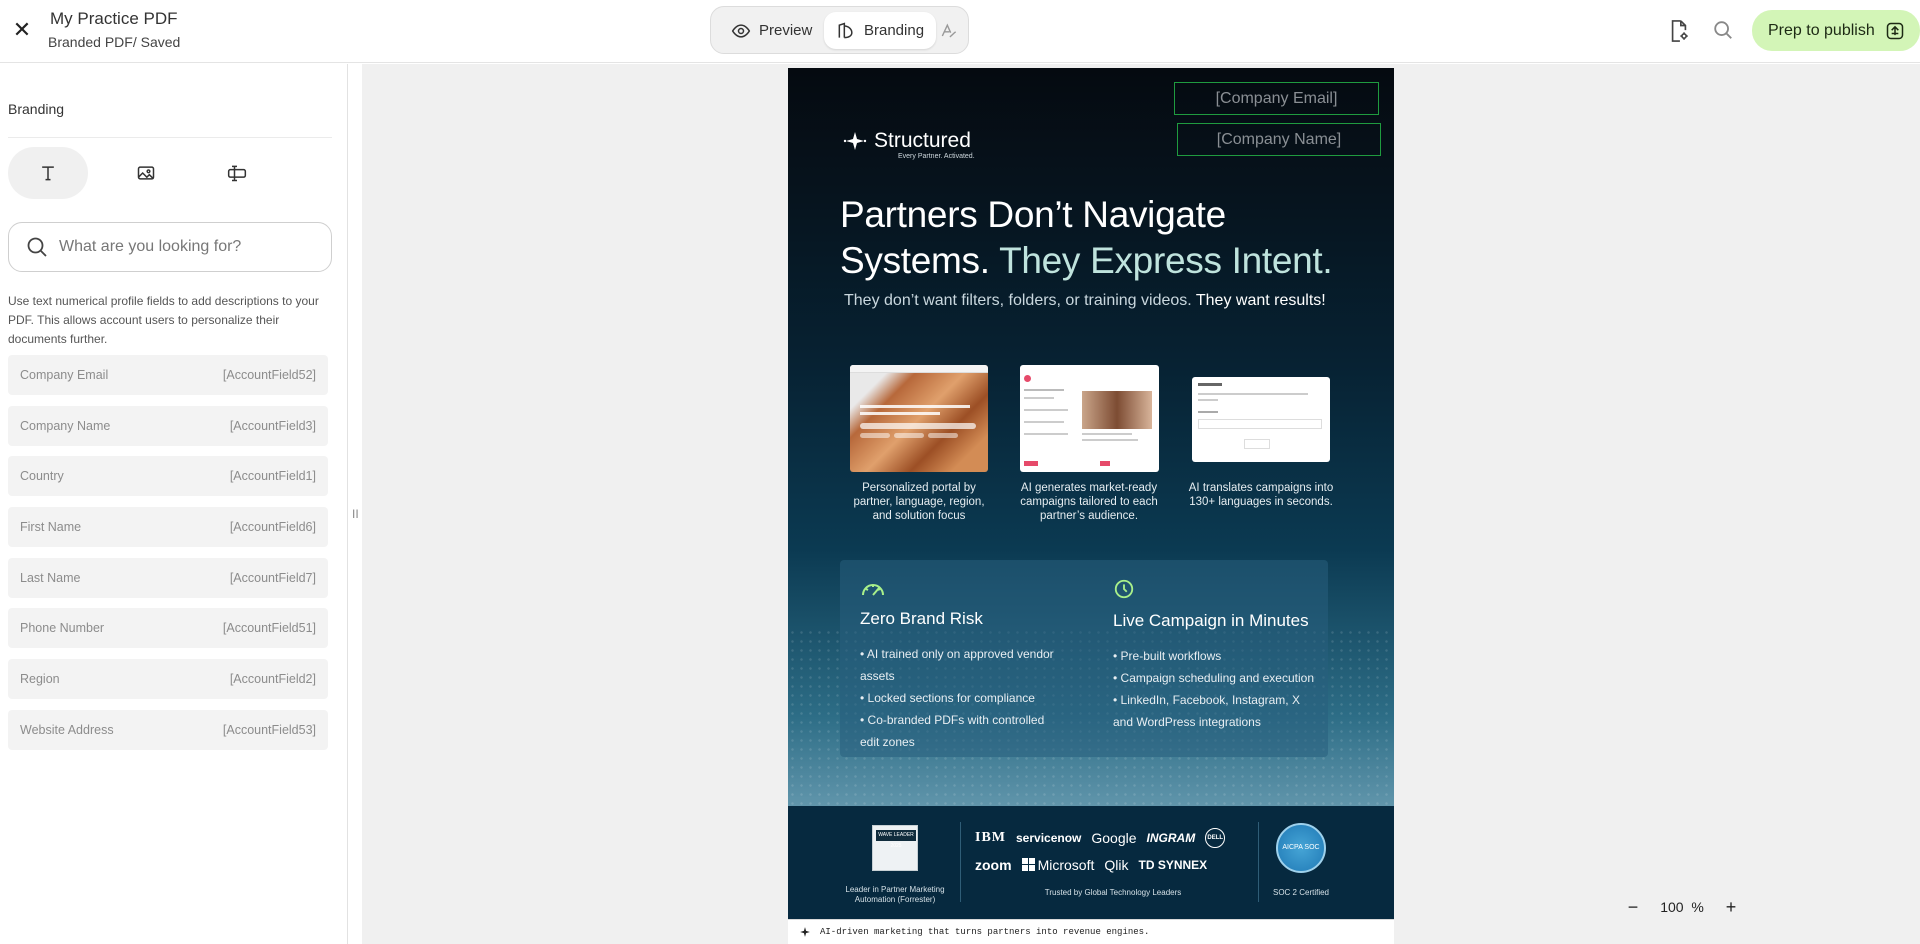 The image size is (1920, 944). What do you see at coordinates (1279, 139) in the screenshot?
I see `company-name-placeholder: [Company Name]` at bounding box center [1279, 139].